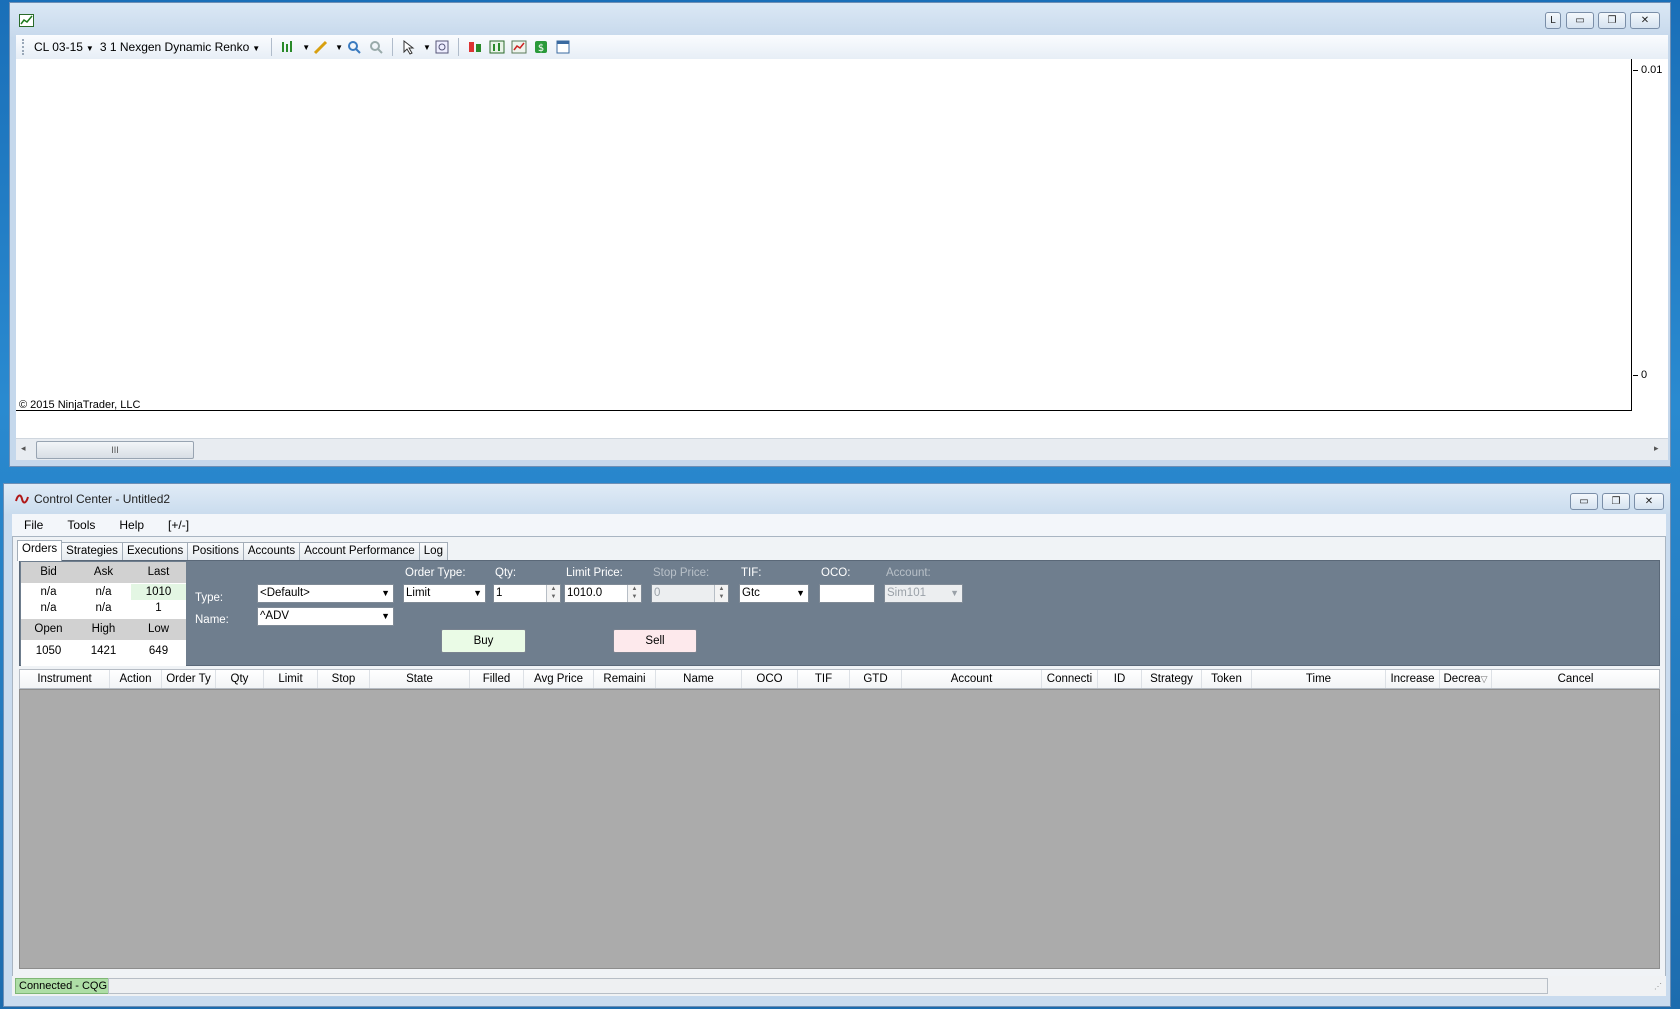 This screenshot has width=1680, height=1009. What do you see at coordinates (115, 450) in the screenshot?
I see `scroll-thumb: III` at bounding box center [115, 450].